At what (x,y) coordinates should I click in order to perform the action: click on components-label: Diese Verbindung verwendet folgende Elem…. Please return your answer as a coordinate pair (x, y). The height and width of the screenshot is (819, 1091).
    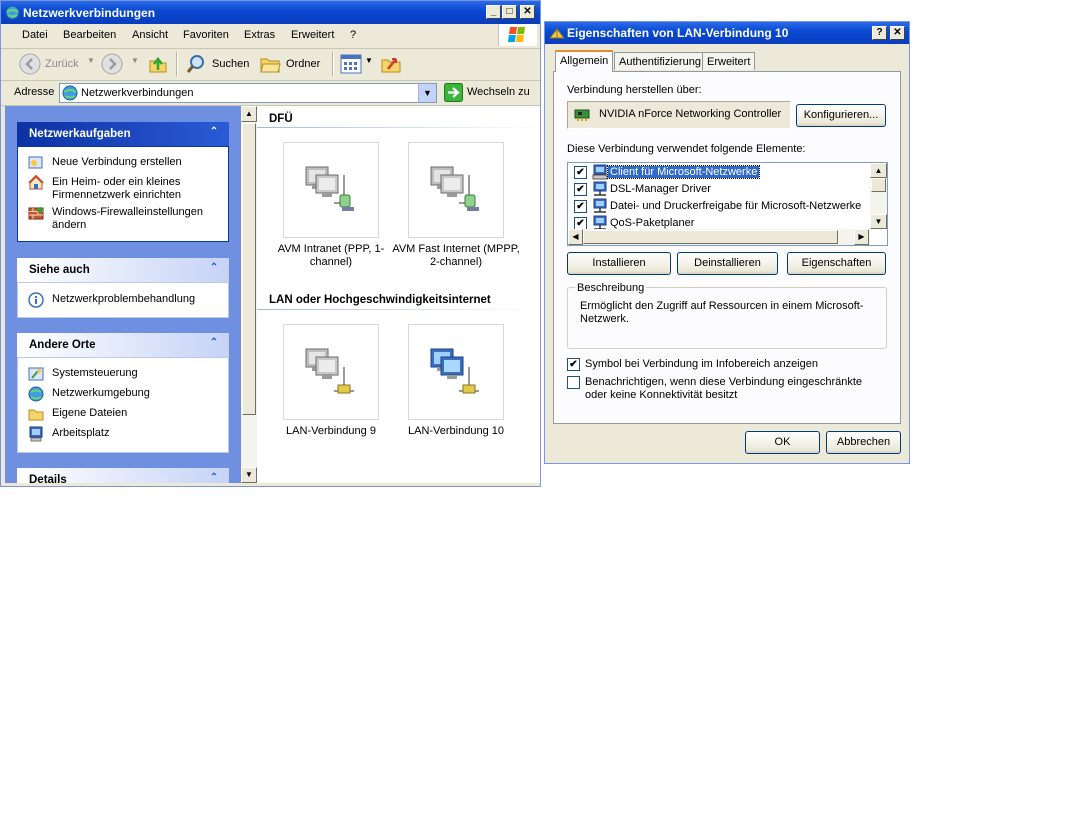
    Looking at the image, I should click on (686, 149).